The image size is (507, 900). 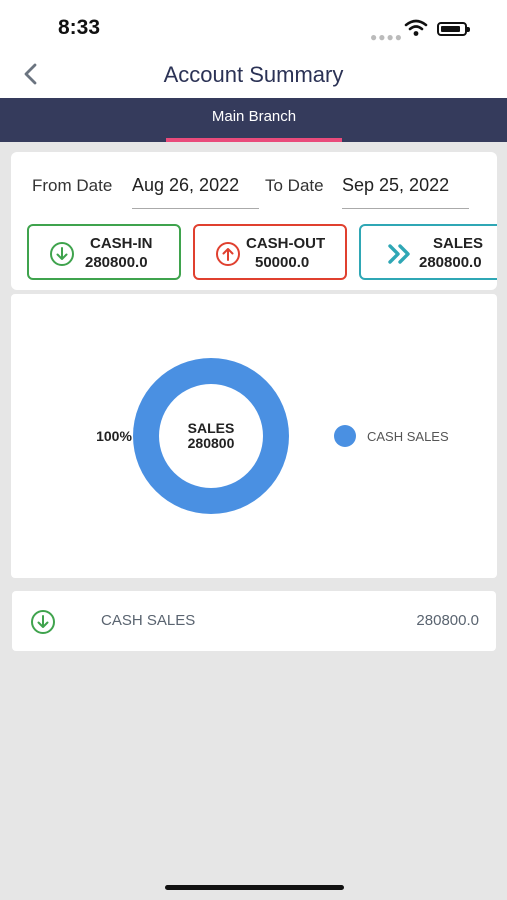 I want to click on legend-label-cash-sales: CASH SALES, so click(x=408, y=436).